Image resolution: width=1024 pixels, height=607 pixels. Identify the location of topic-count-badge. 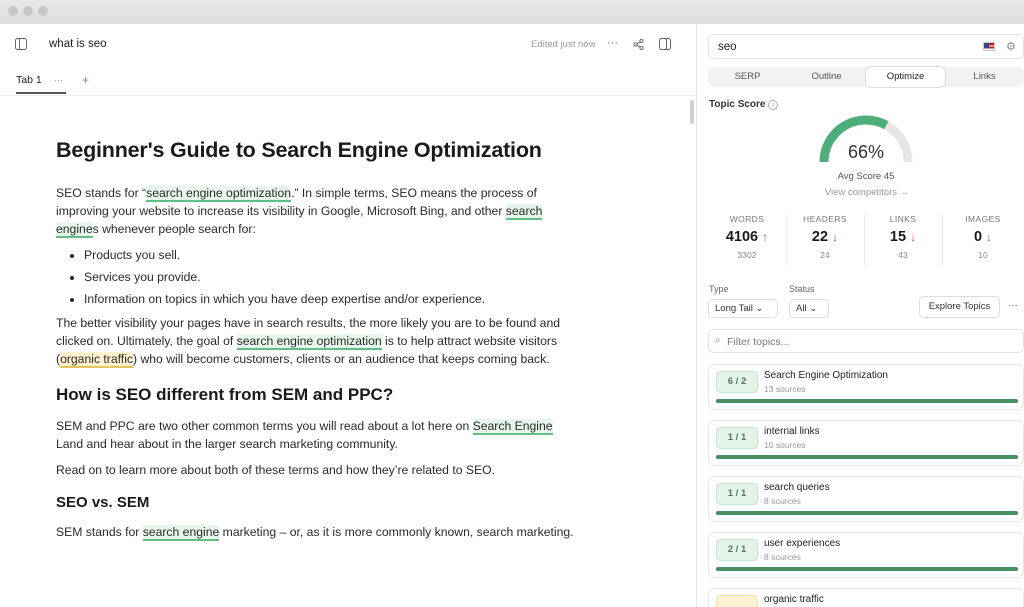
(737, 601).